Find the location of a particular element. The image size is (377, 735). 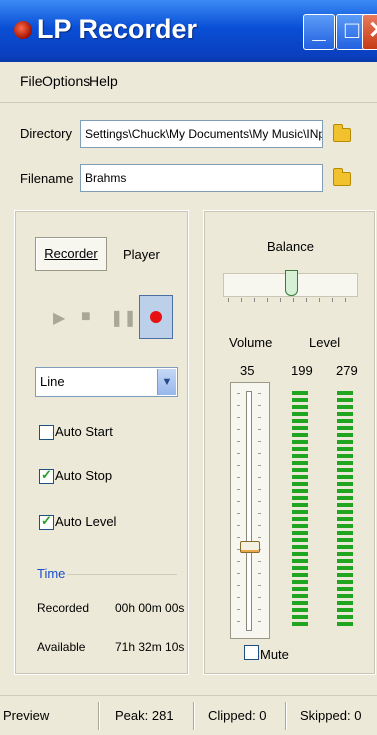

minimize-button: _ is located at coordinates (319, 32).